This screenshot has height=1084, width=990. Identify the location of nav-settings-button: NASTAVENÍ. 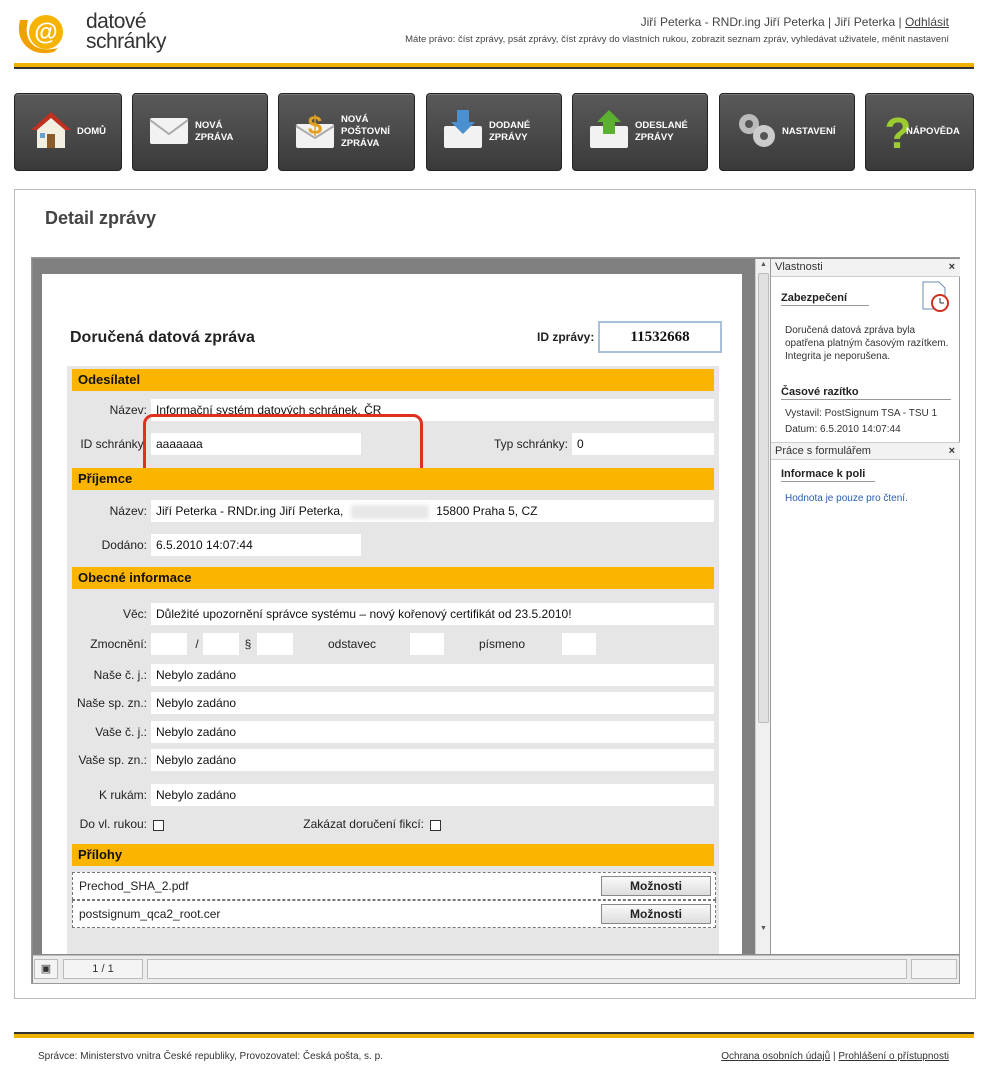
(787, 132).